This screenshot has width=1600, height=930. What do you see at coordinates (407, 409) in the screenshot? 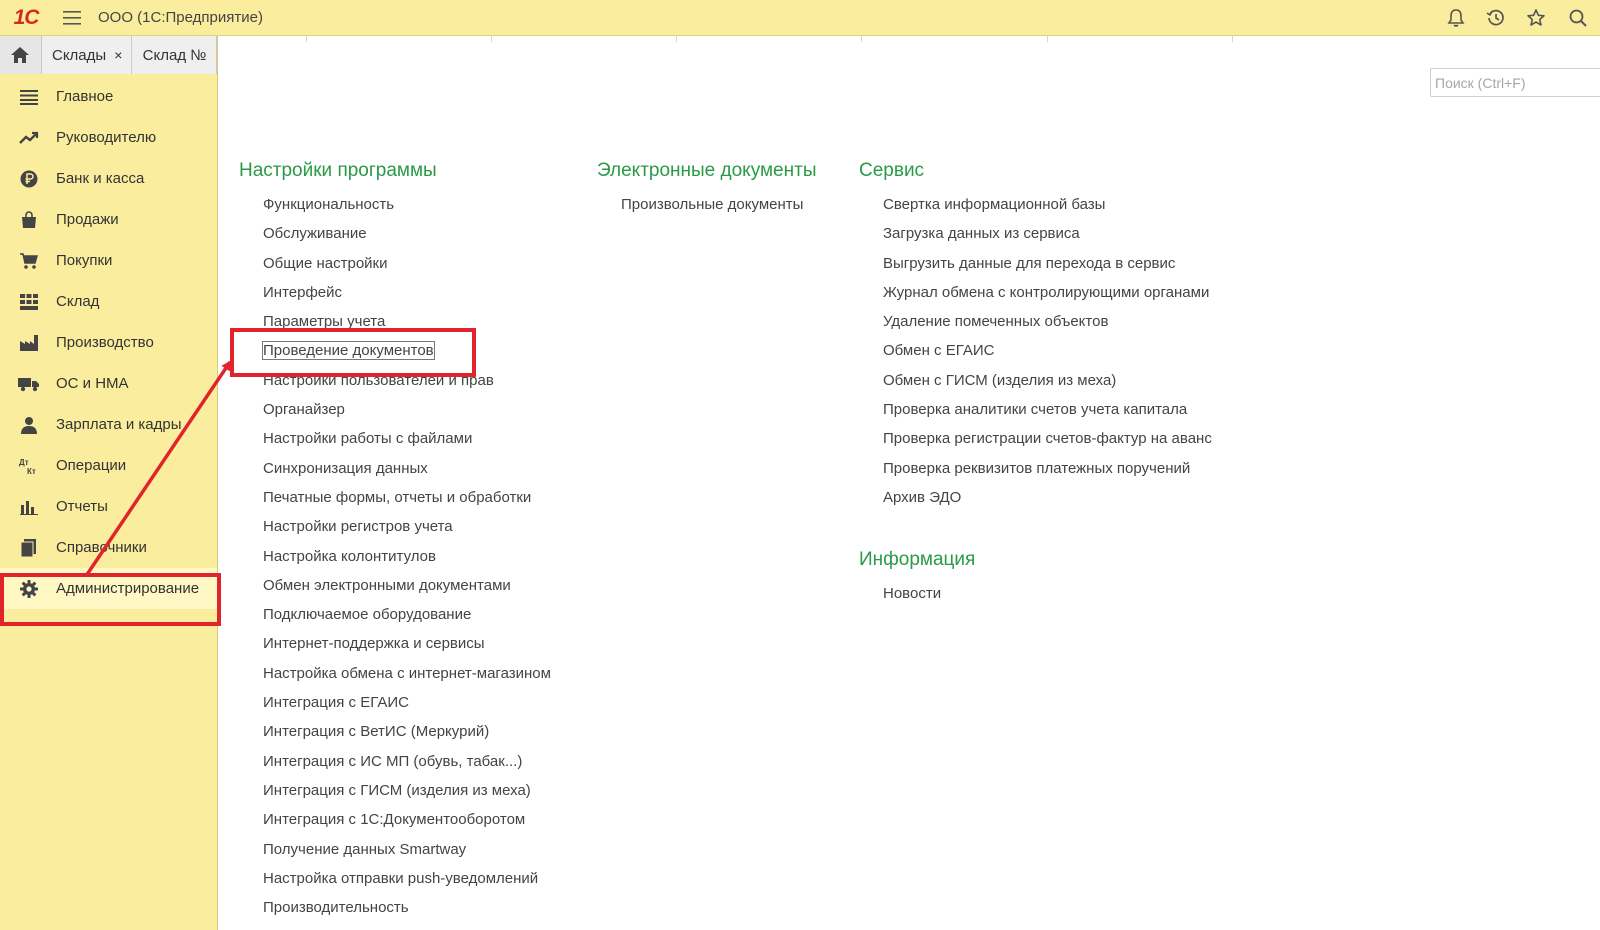
I see `link-organizer: Органайзер` at bounding box center [407, 409].